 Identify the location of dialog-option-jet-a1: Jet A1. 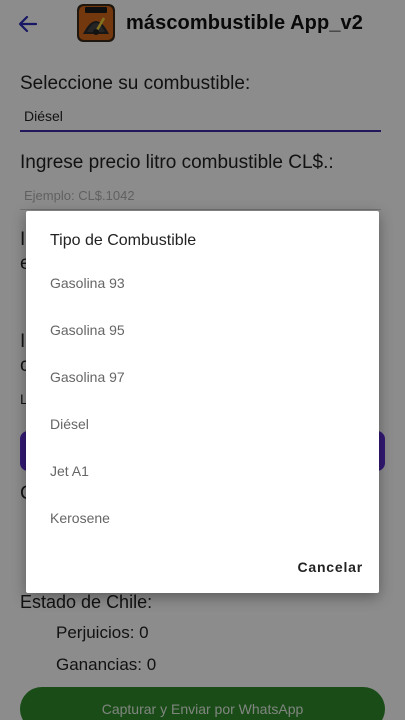
(202, 470).